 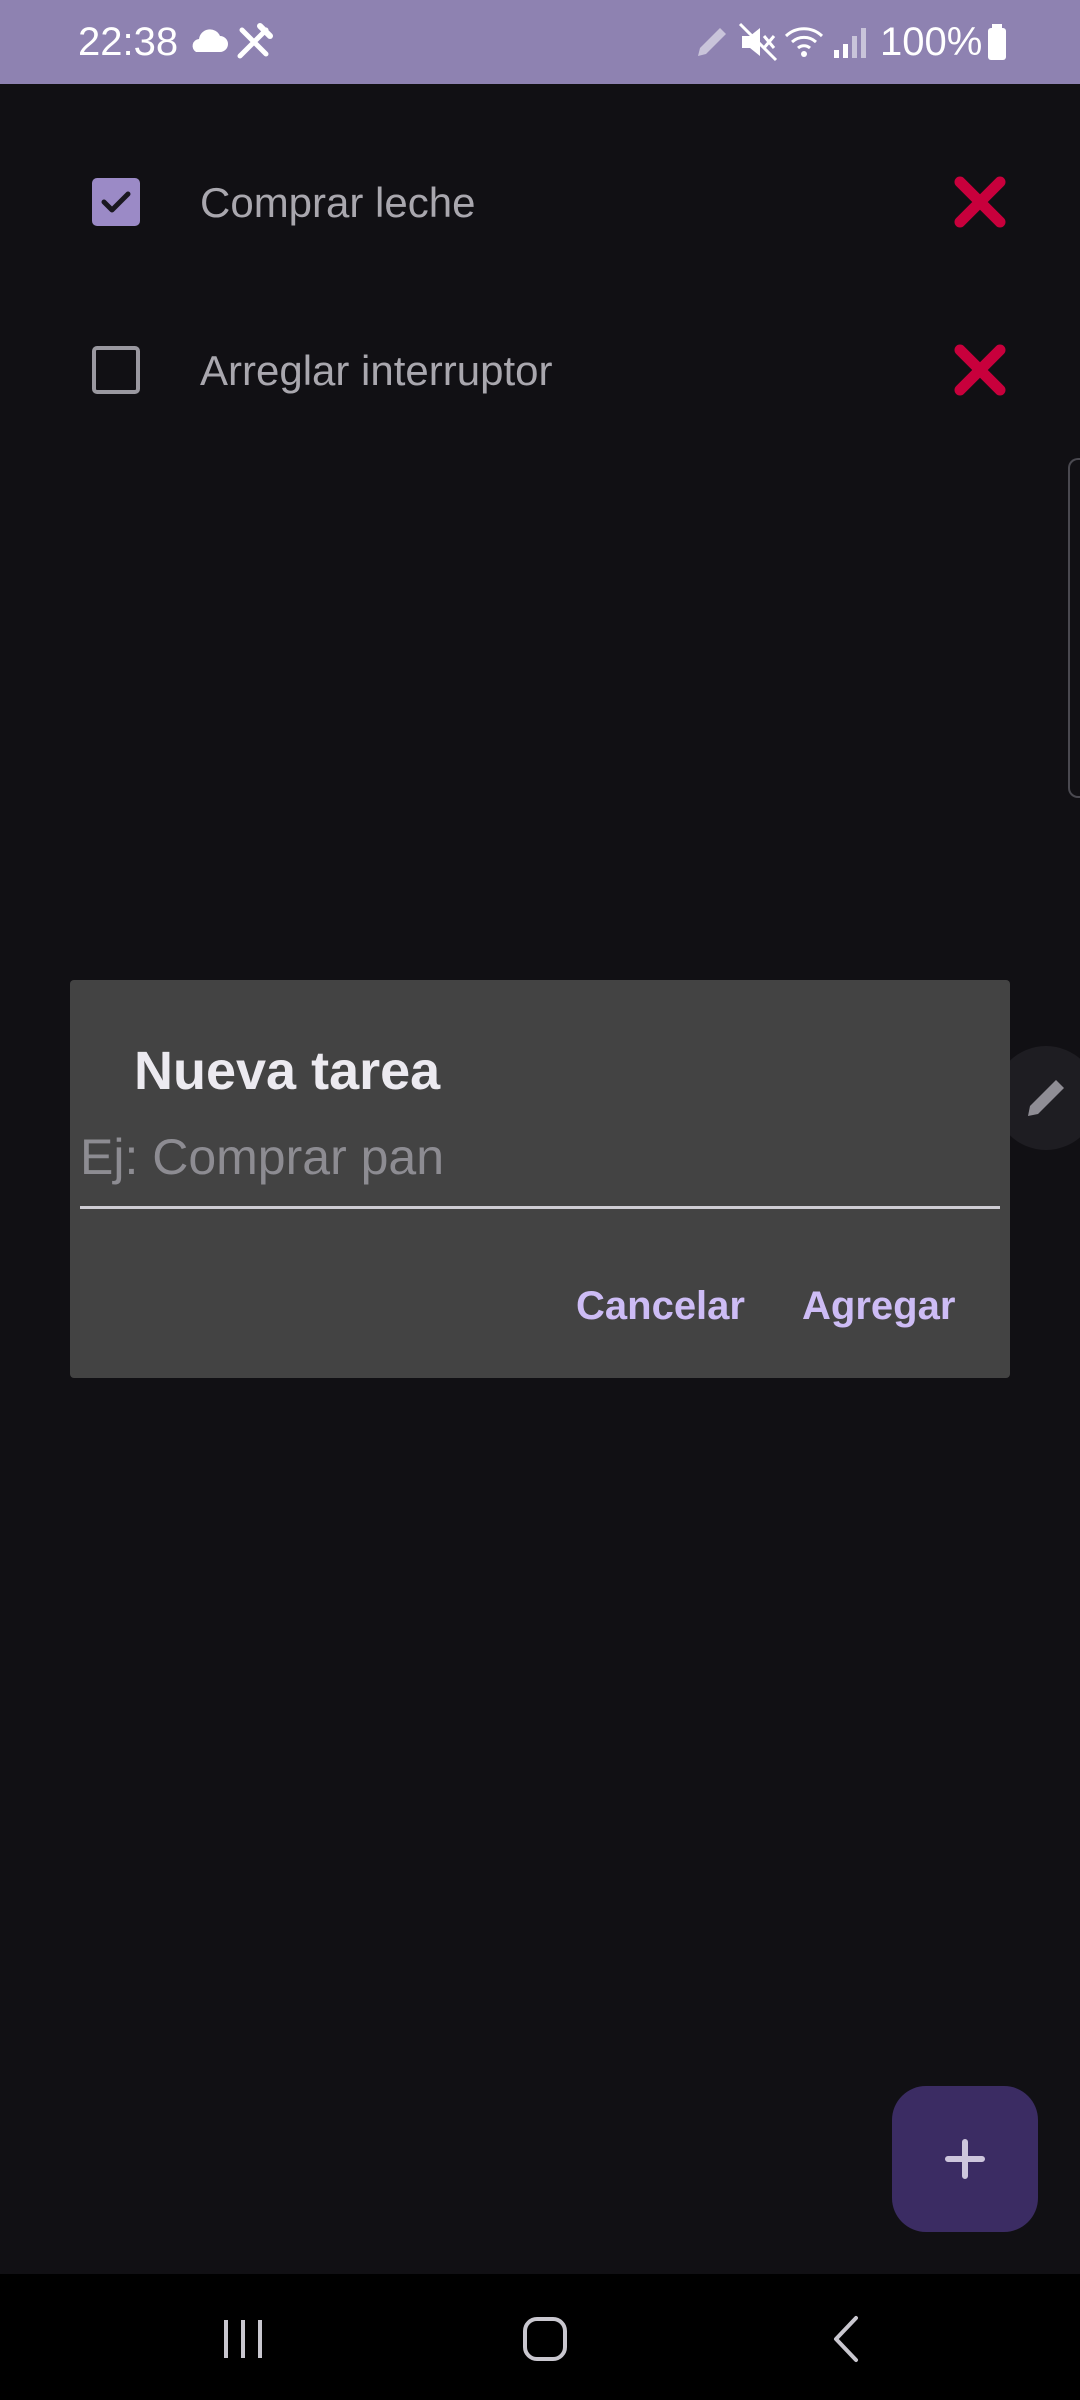 What do you see at coordinates (540, 42) in the screenshot?
I see `status-bar: 22:38 100%` at bounding box center [540, 42].